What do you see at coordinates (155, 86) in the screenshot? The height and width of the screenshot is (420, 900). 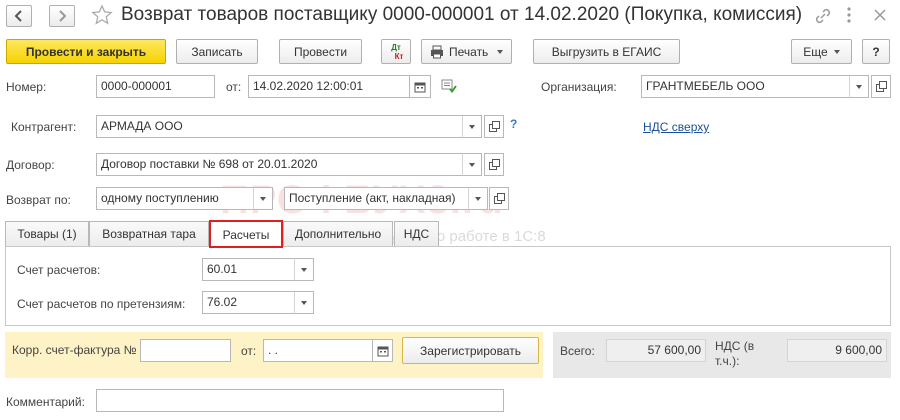 I see `number-field: 0000-000001` at bounding box center [155, 86].